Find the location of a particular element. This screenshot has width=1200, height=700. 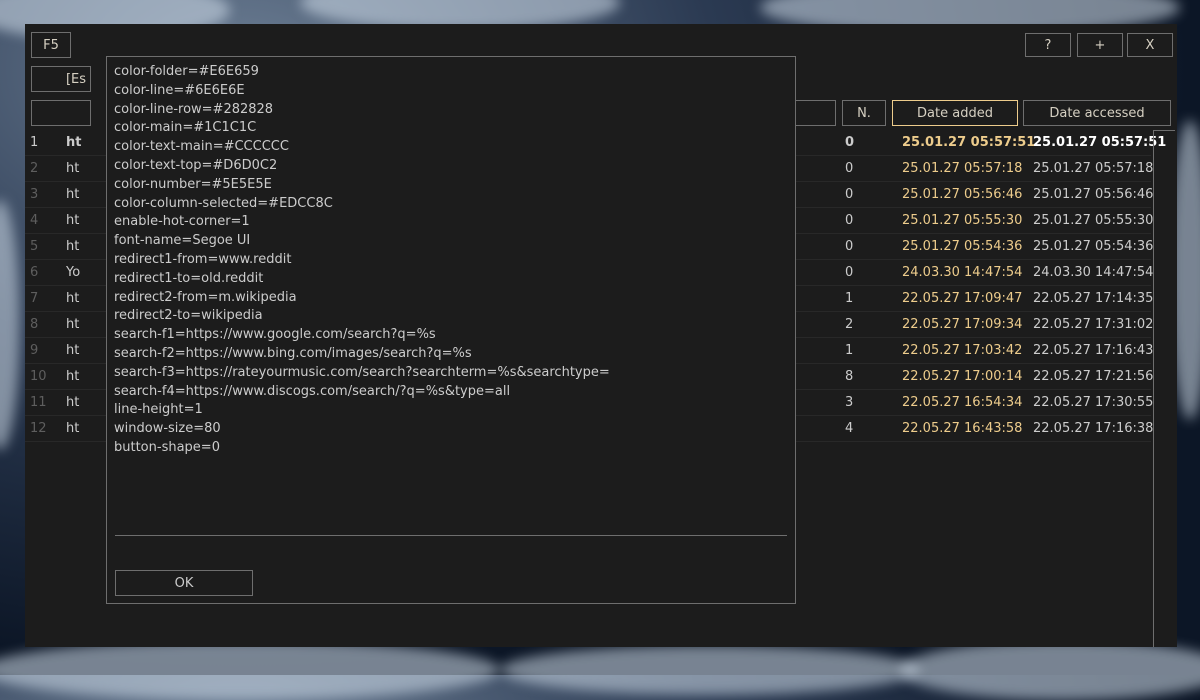

settings-line: button-shape=0 is located at coordinates (167, 447).